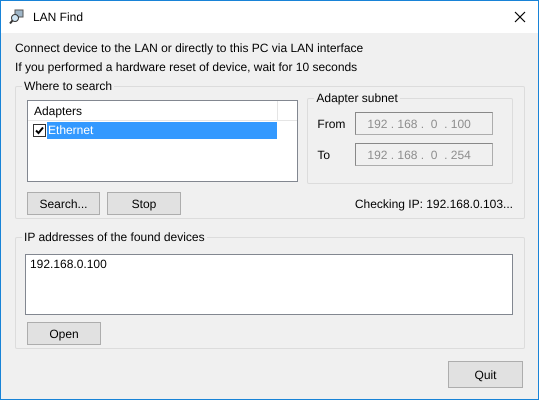 This screenshot has width=539, height=400. I want to click on column-header: Adapters, so click(153, 110).